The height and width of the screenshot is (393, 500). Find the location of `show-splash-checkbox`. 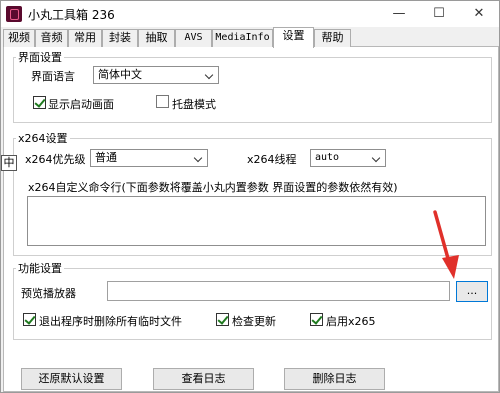

show-splash-checkbox is located at coordinates (39, 102).